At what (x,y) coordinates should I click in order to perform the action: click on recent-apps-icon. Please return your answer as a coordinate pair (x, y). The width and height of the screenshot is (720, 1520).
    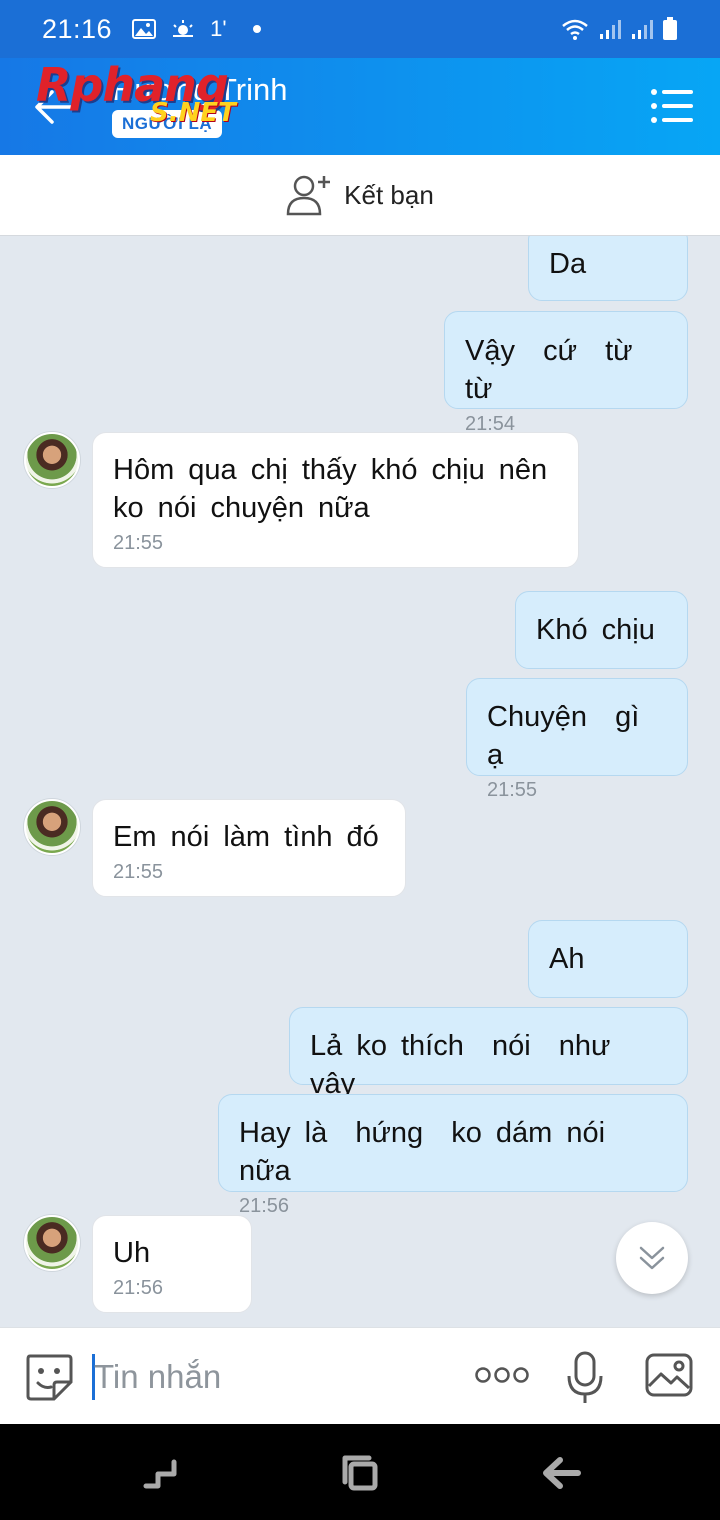
    Looking at the image, I should click on (161, 1473).